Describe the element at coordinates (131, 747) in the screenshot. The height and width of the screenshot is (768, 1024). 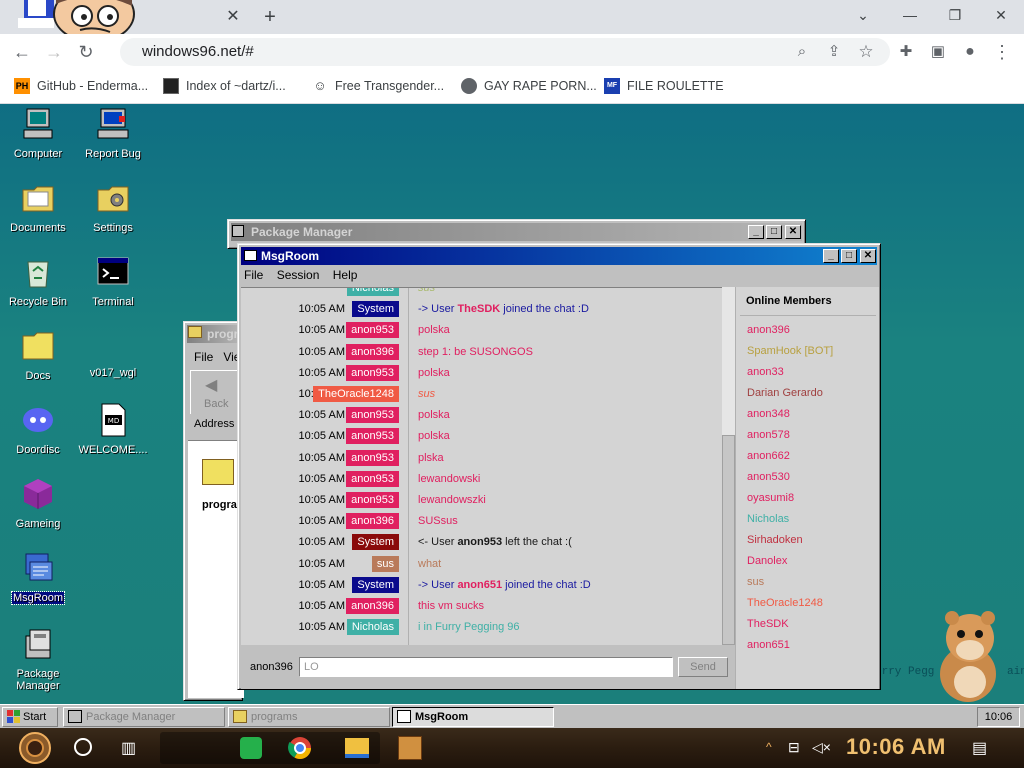
I see `task-view-icon: ▥` at that location.